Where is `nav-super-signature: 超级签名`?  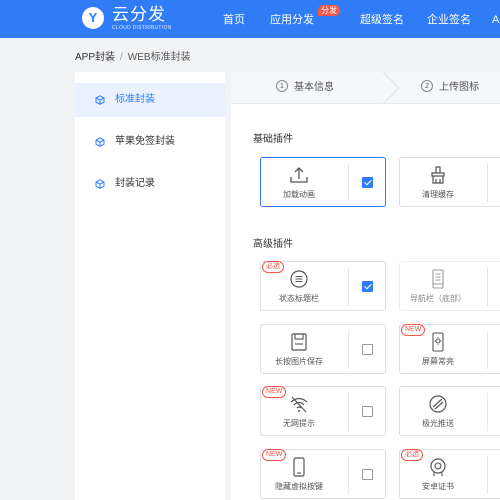 nav-super-signature: 超级签名 is located at coordinates (382, 19).